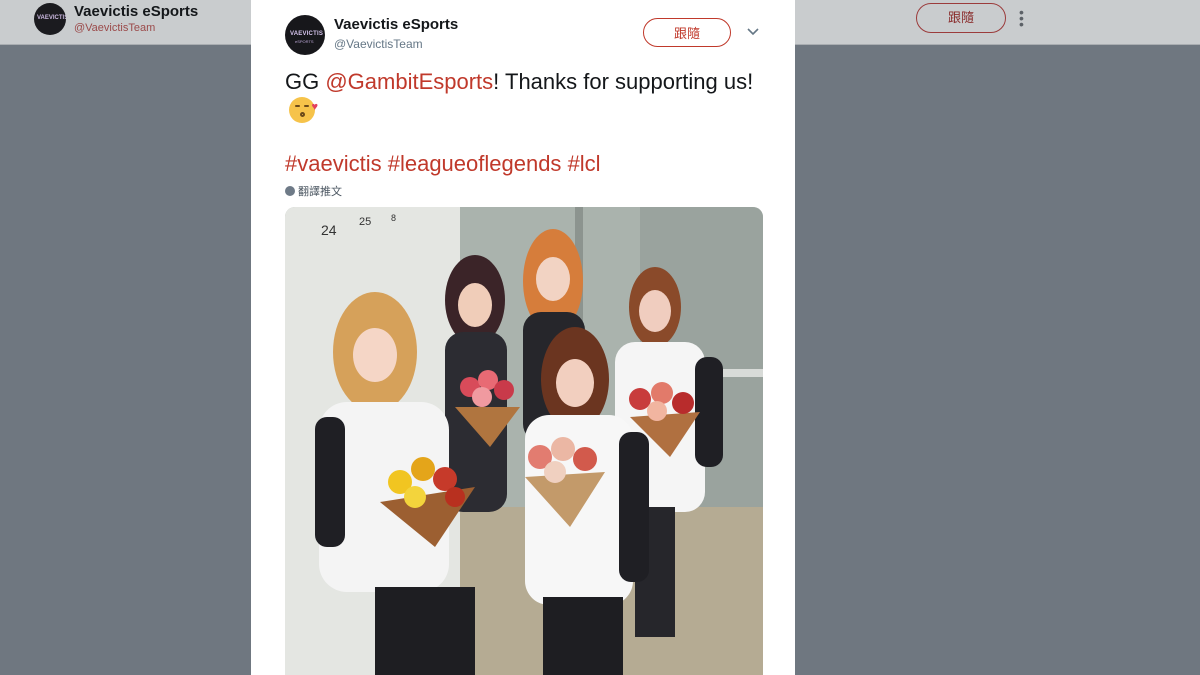 This screenshot has height=675, width=1200. Describe the element at coordinates (304, 41) in the screenshot. I see `avatar-logo-subtext: eSPORTS` at that location.